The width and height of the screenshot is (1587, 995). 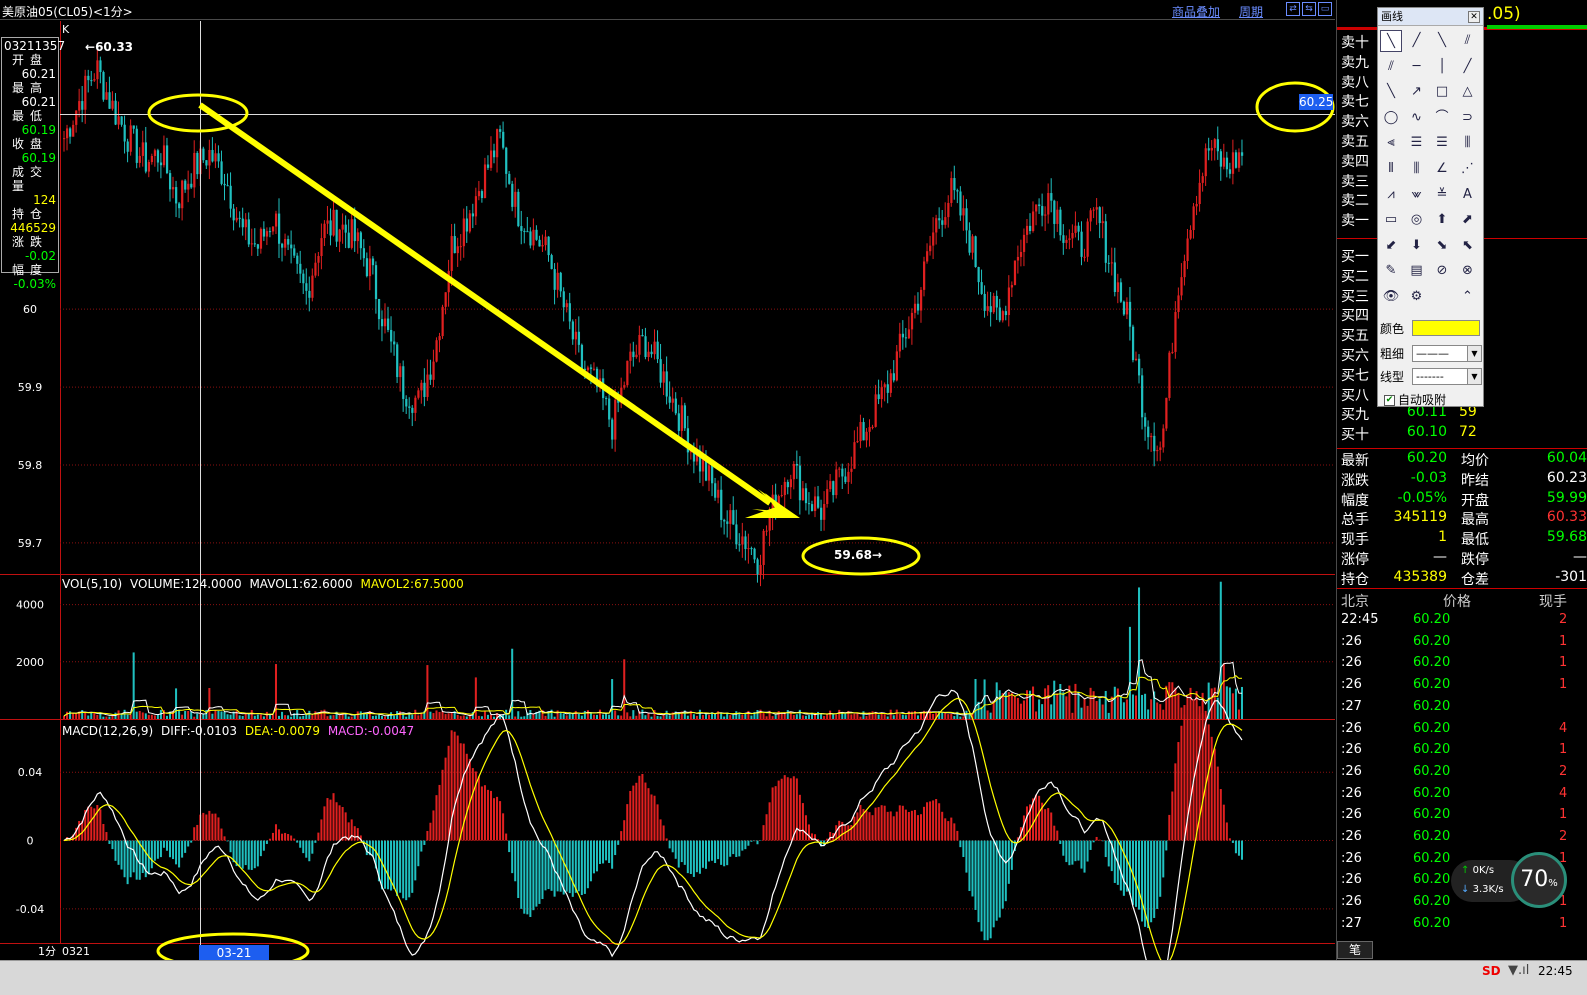 What do you see at coordinates (1514, 881) in the screenshot?
I see `network-speed-widget: ↑ 0K/s ↓ 3.3K/s 70%` at bounding box center [1514, 881].